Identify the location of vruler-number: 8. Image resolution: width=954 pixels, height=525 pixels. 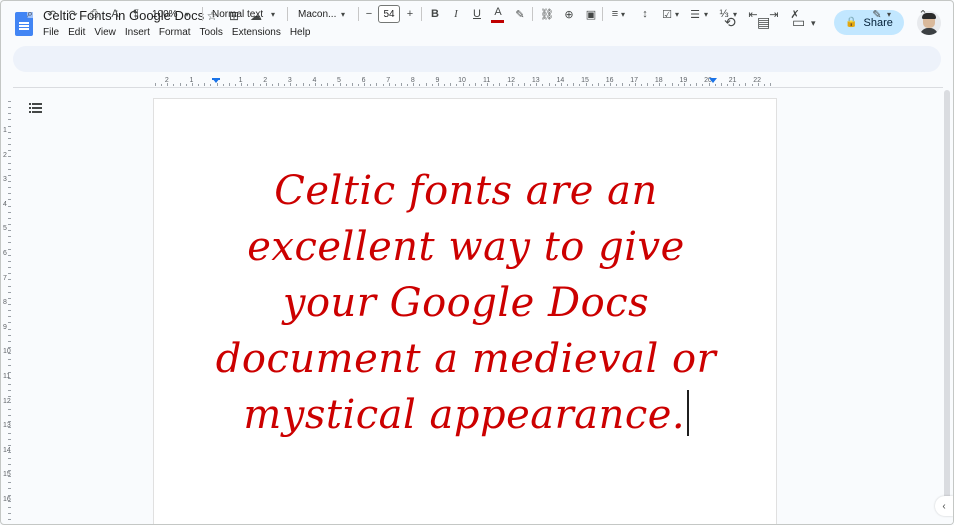
(5, 303).